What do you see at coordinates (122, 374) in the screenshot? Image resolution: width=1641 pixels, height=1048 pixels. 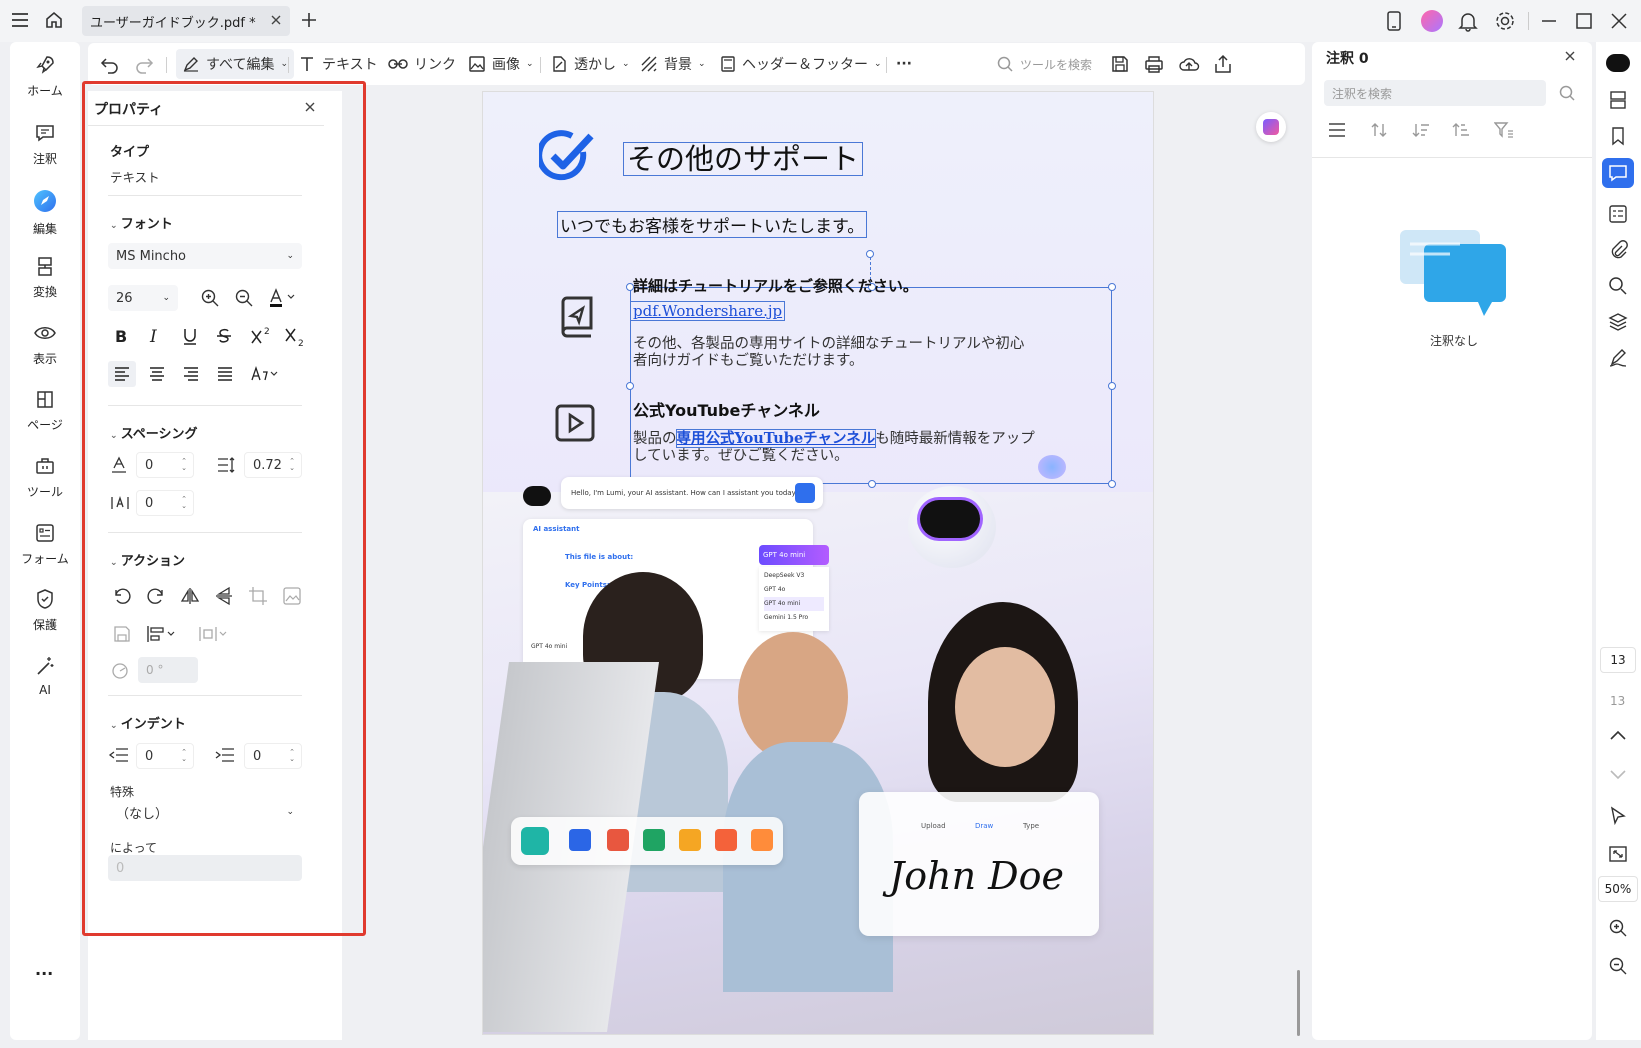 I see `align-left-icon` at bounding box center [122, 374].